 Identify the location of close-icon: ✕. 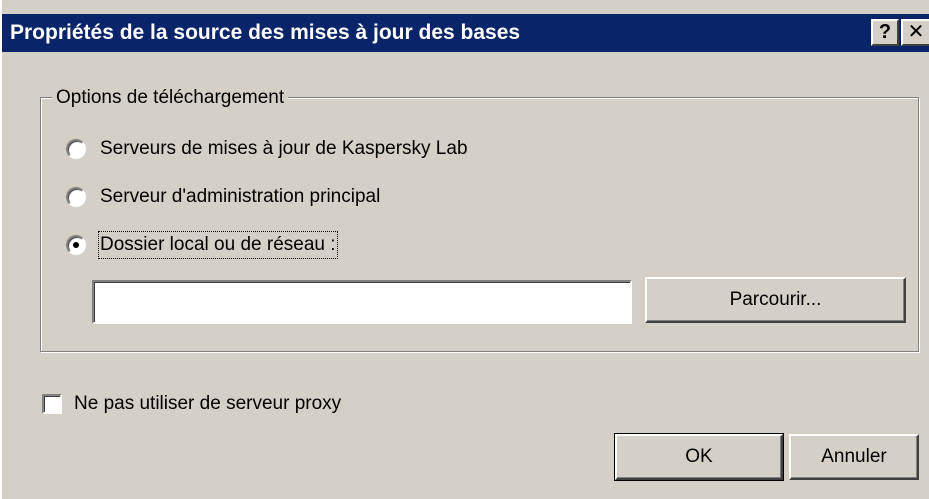
(916, 32).